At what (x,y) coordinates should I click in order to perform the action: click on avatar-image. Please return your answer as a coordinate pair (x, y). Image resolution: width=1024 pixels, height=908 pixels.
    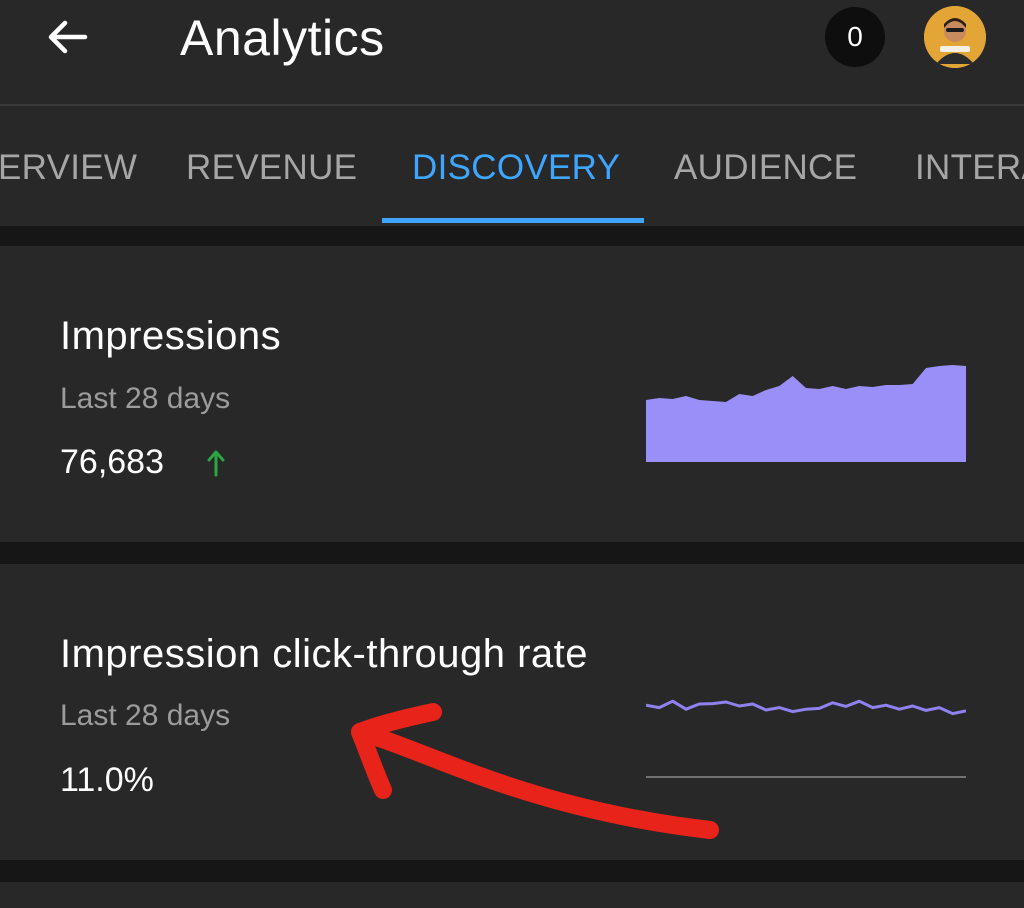
    Looking at the image, I should click on (955, 37).